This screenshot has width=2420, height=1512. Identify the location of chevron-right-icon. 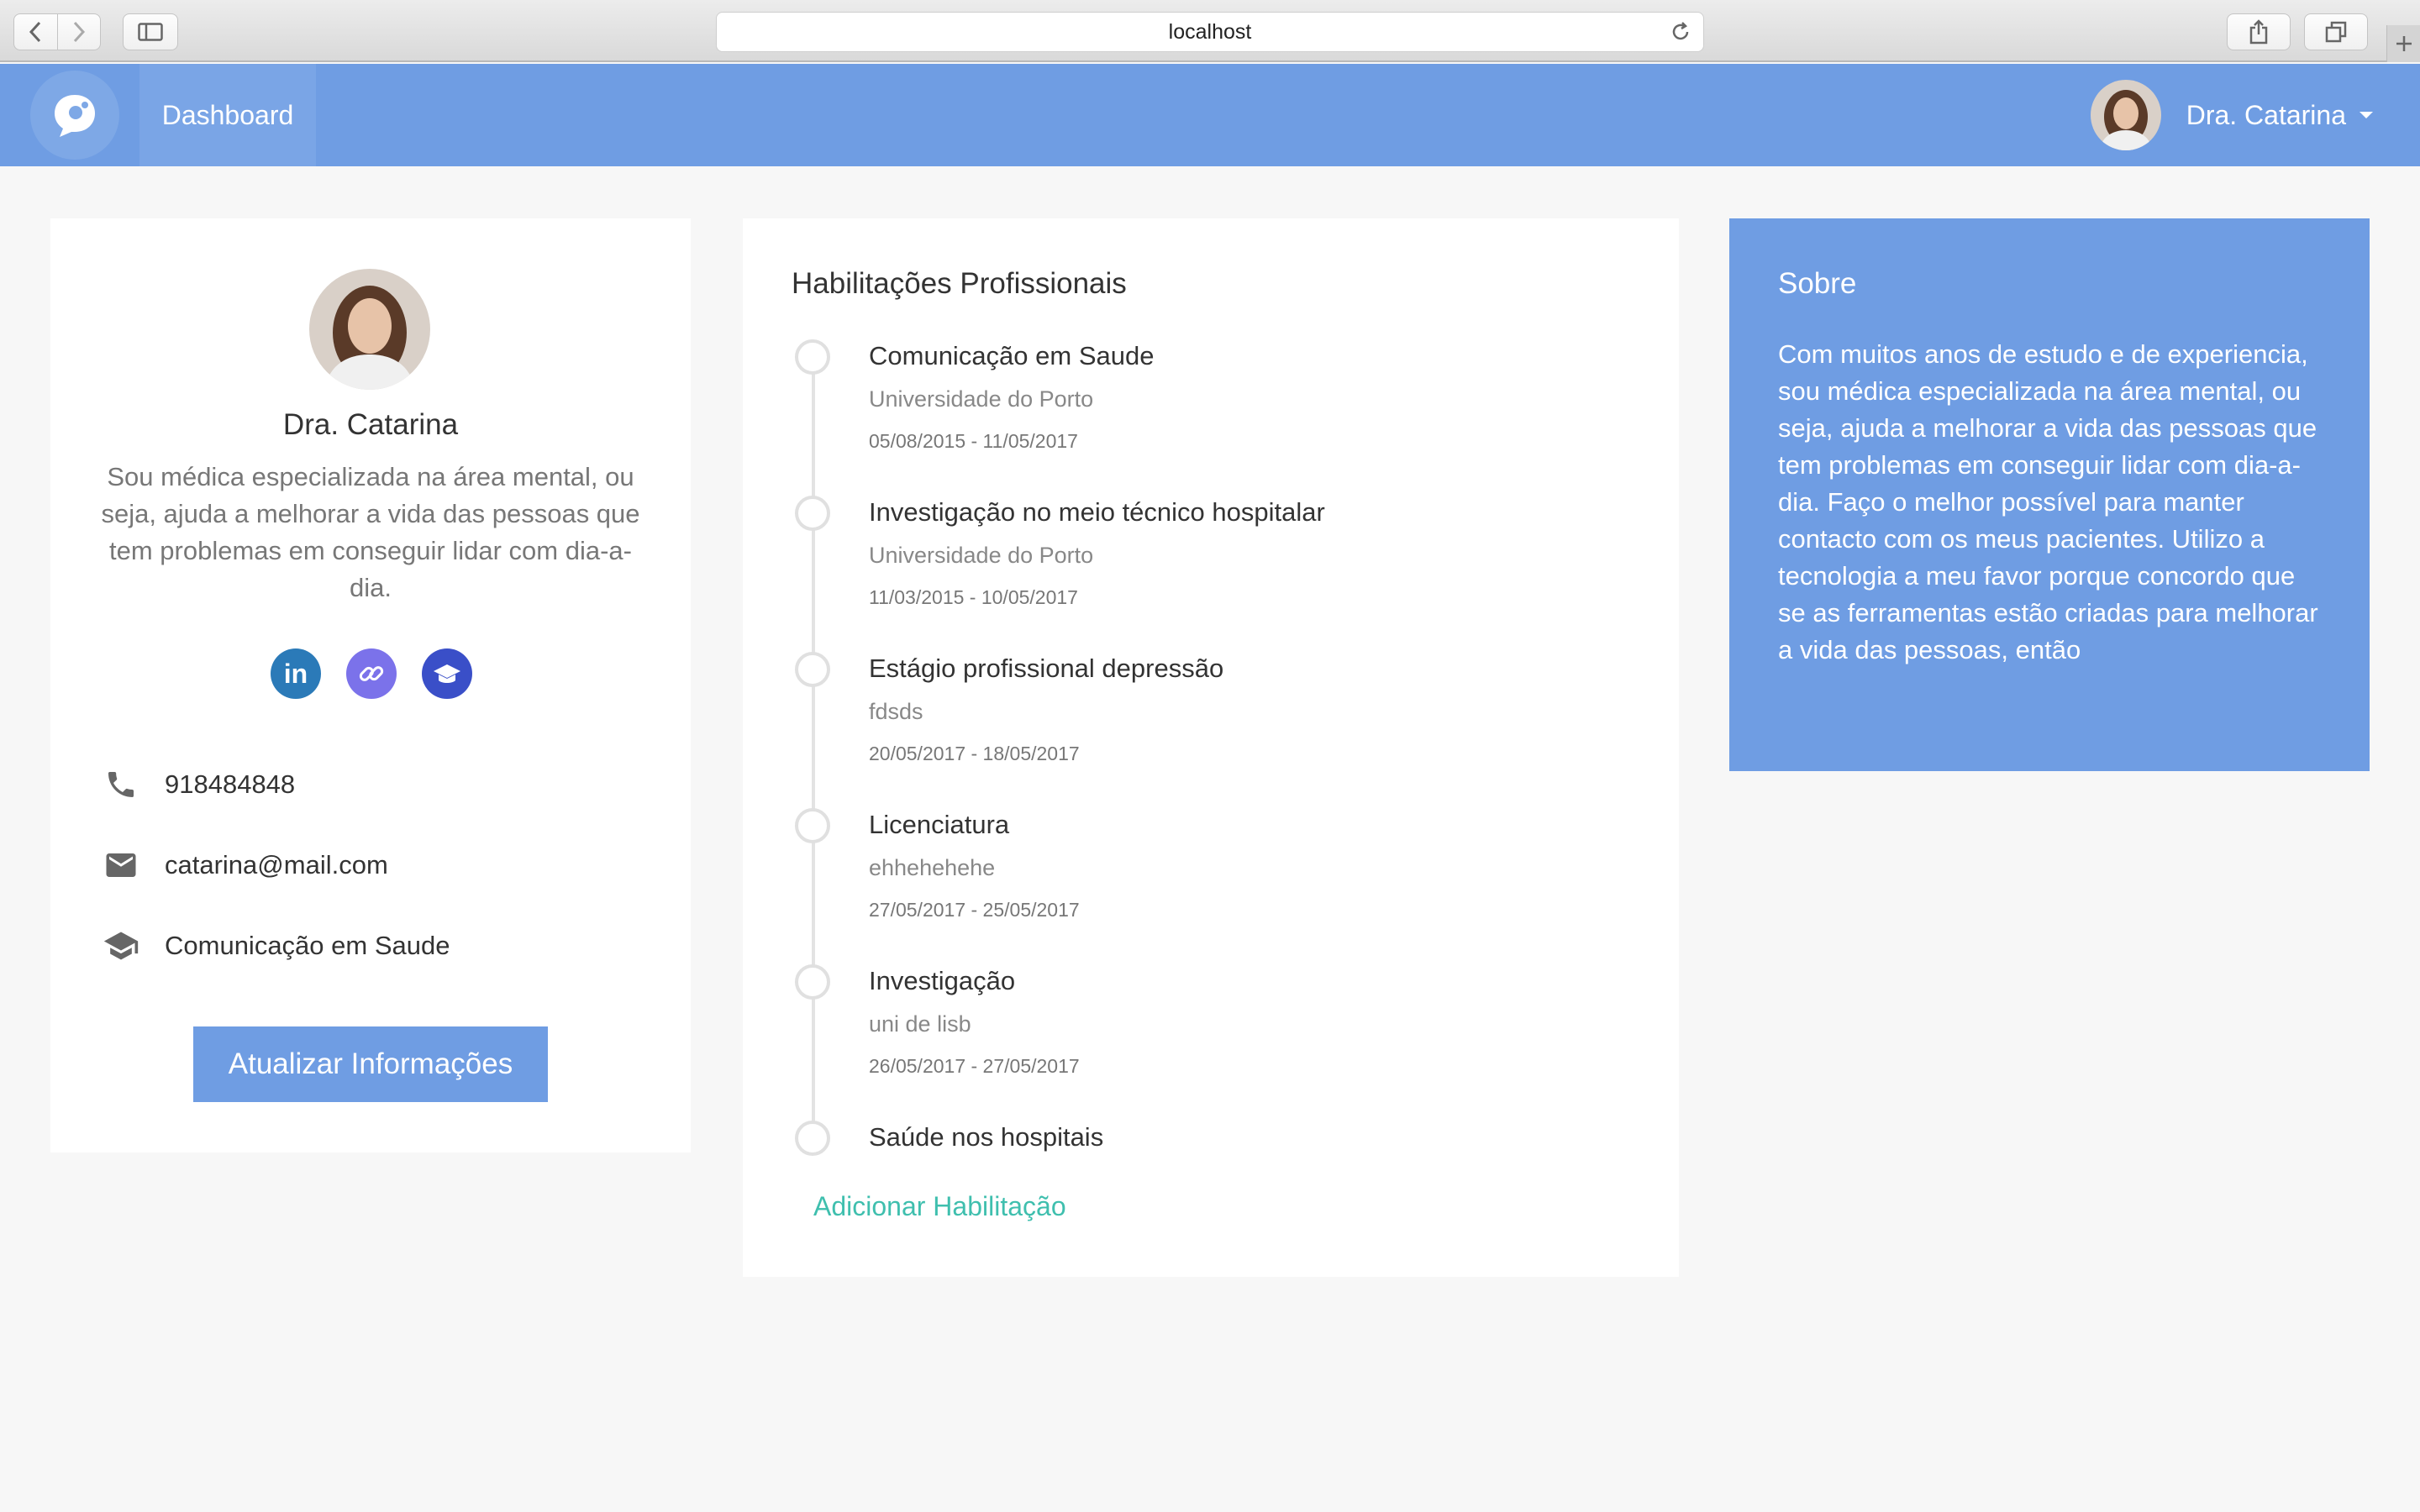
(79, 32).